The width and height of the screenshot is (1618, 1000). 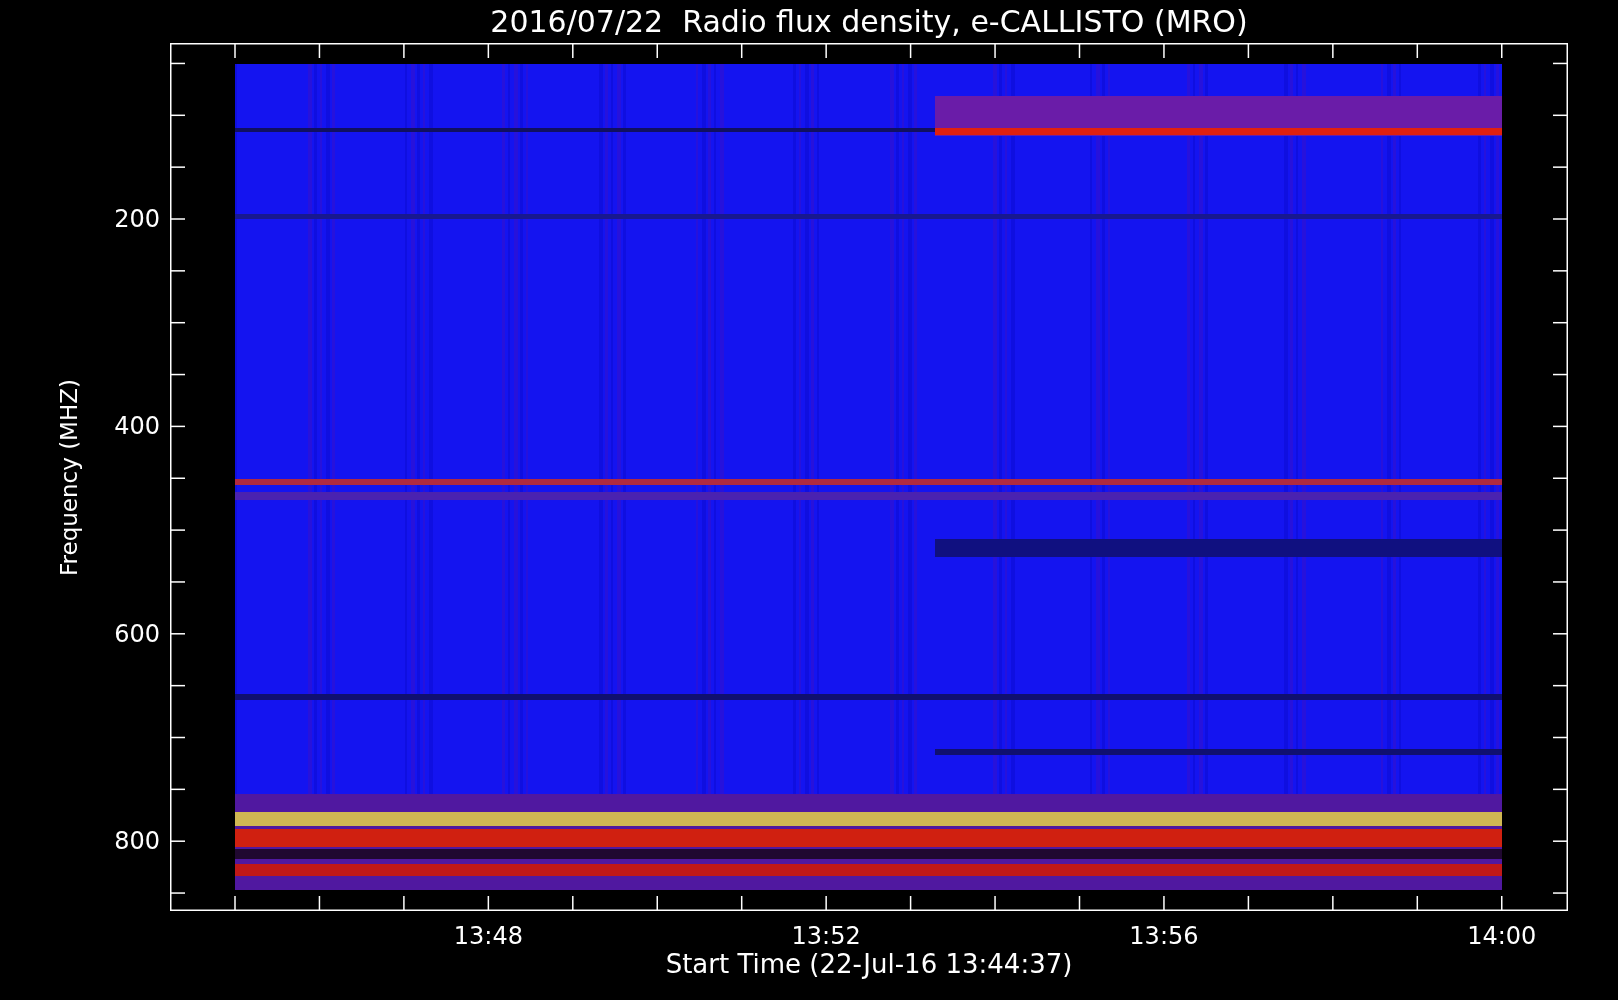 What do you see at coordinates (826, 936) in the screenshot?
I see `x-tick-label: 13:52` at bounding box center [826, 936].